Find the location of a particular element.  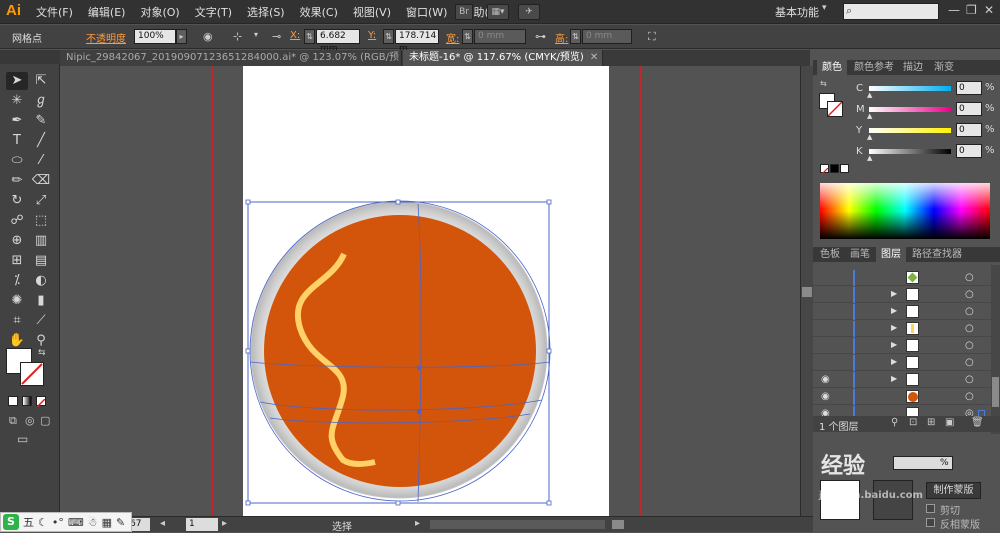

free-transform-tool-icon: ⬚ is located at coordinates (41, 221).